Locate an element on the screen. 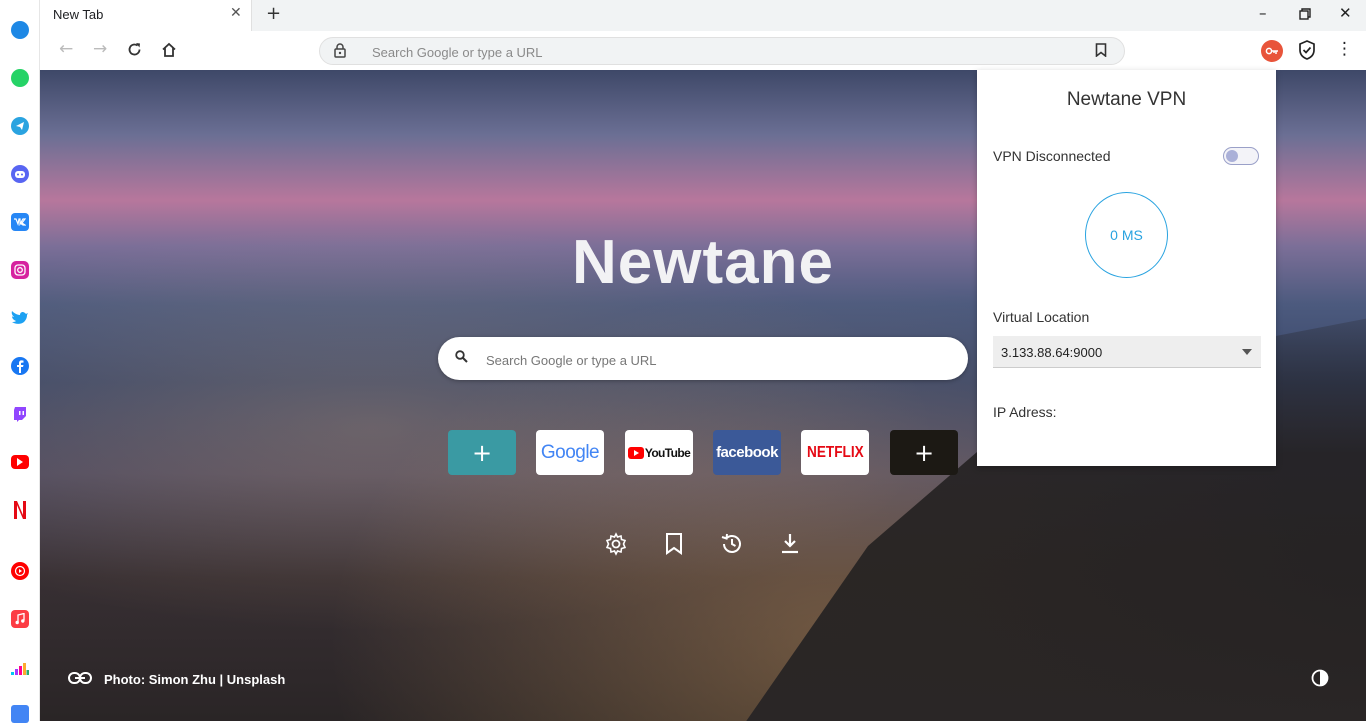 This screenshot has width=1366, height=723. photo-credit: Photo: Simon Zhu | Unsplash is located at coordinates (176, 679).